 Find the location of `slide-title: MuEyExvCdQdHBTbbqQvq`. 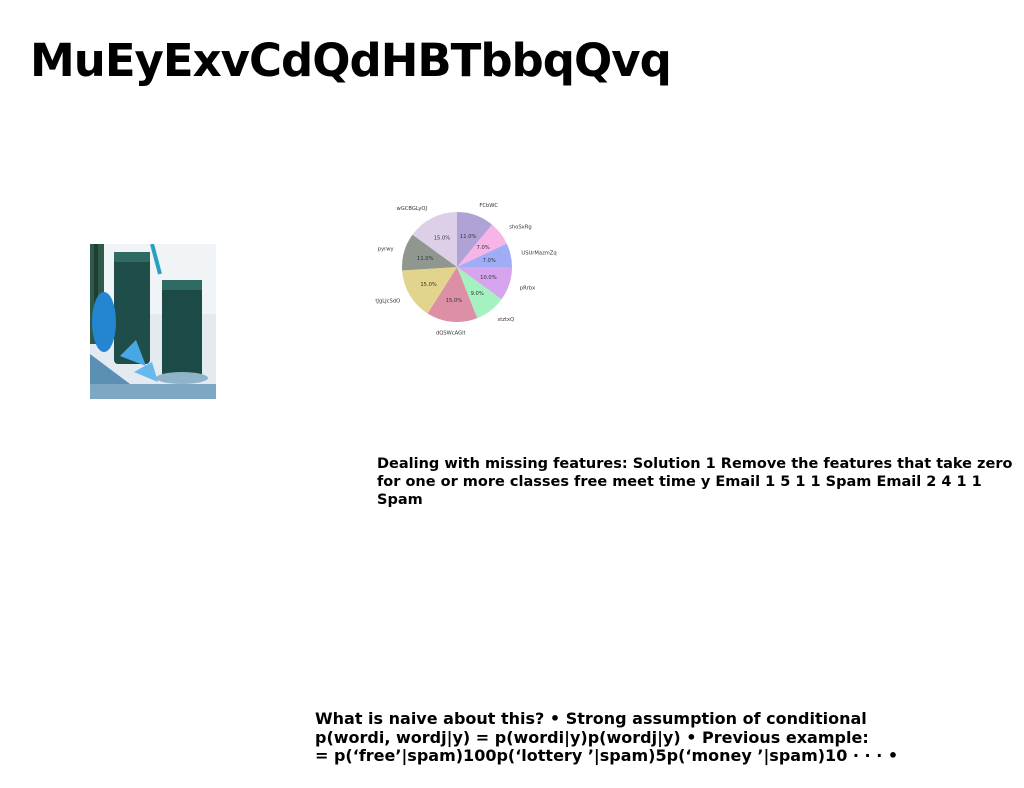

slide-title: MuEyExvCdQdHBTbbqQvq is located at coordinates (351, 60).